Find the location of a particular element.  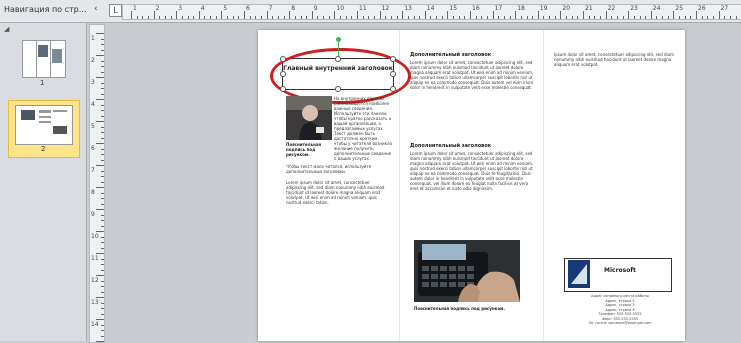

ruler-number: 19 is located at coordinates (543, 8).